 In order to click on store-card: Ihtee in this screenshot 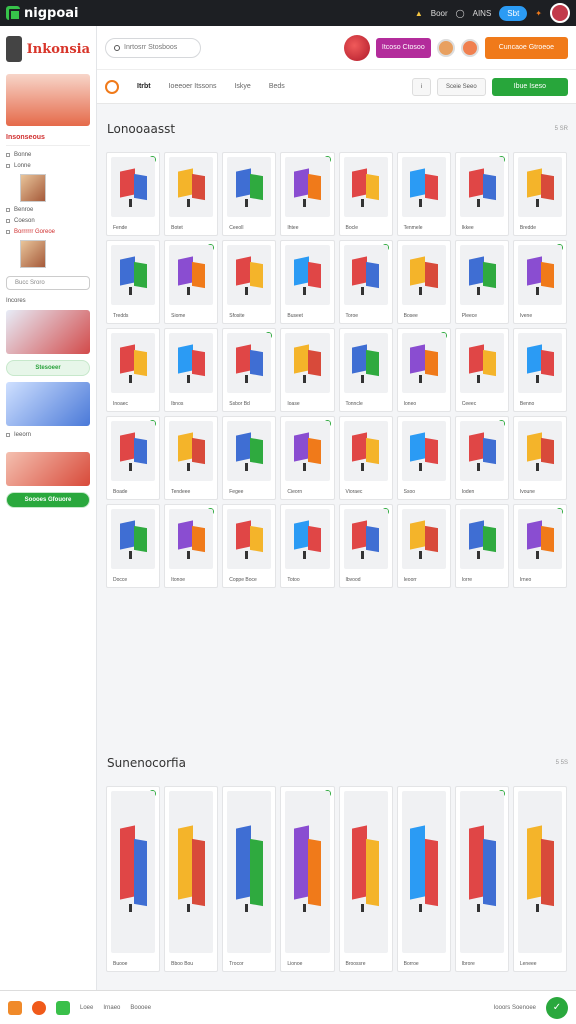, I will do `click(307, 194)`.